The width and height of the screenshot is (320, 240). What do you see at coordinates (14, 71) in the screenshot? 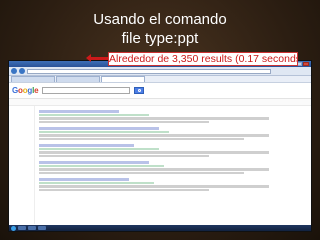
I see `back-arrow-icon` at bounding box center [14, 71].